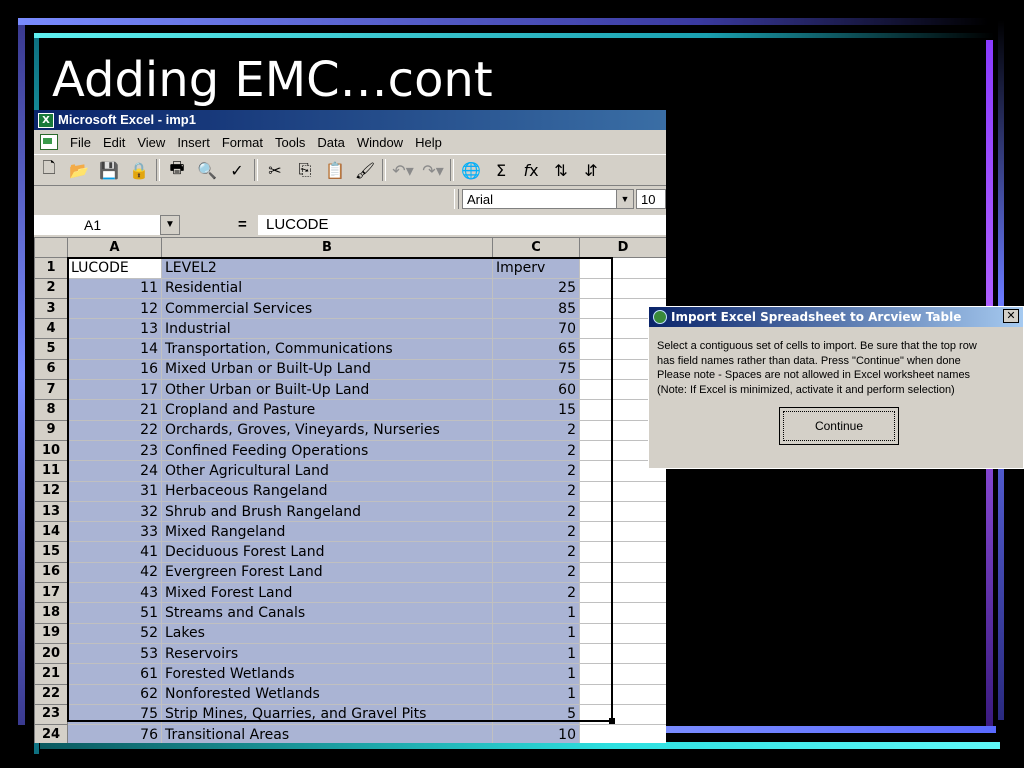 This screenshot has height=768, width=1024. What do you see at coordinates (327, 329) in the screenshot?
I see `cell-level2: Industrial` at bounding box center [327, 329].